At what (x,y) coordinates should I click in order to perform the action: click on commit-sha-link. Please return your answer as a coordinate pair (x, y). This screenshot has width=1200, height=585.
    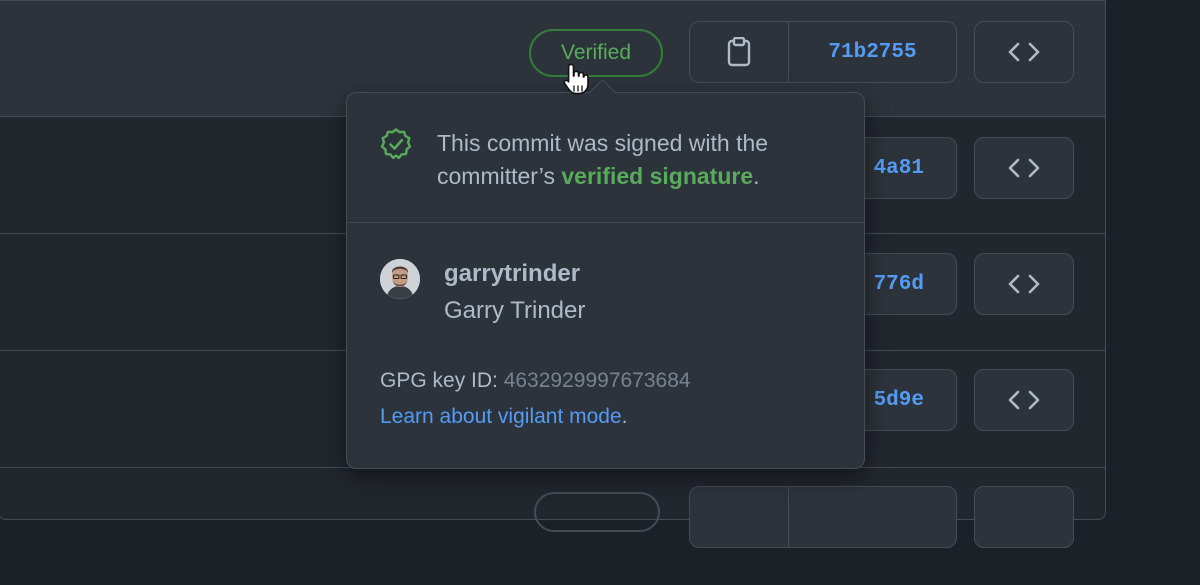
    Looking at the image, I should click on (872, 517).